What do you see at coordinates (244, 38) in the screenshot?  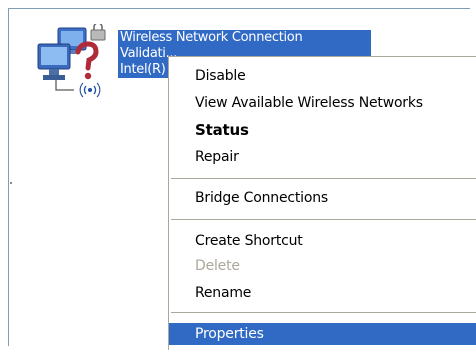 I see `connection-name: Wireless Network Connection` at bounding box center [244, 38].